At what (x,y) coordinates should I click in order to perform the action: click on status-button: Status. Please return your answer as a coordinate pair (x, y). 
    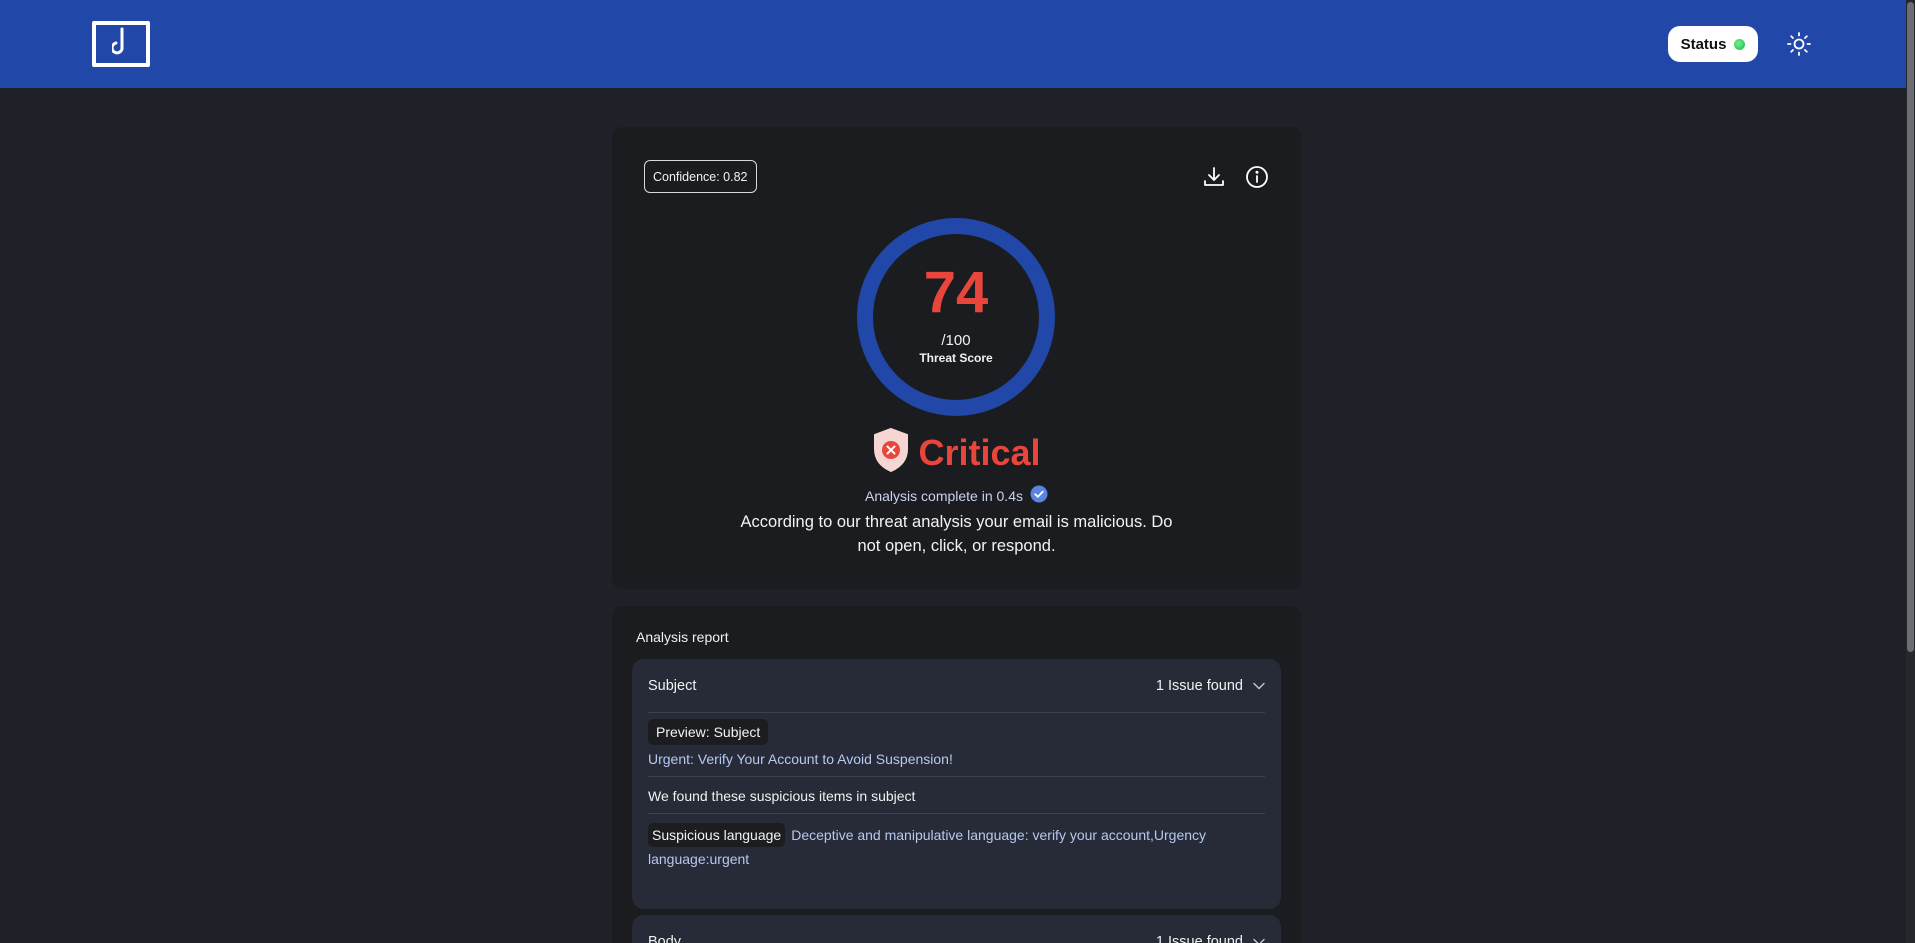
    Looking at the image, I should click on (1713, 44).